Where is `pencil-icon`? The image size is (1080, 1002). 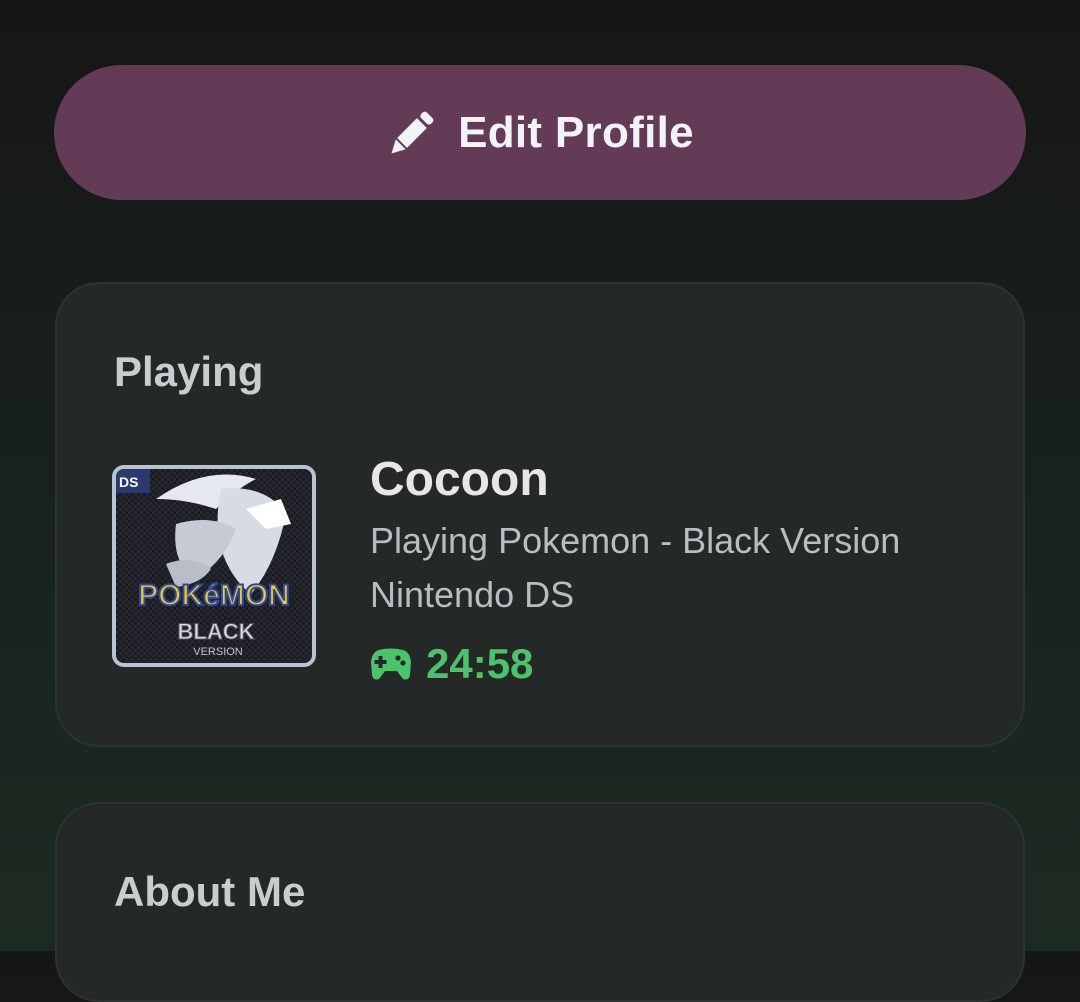 pencil-icon is located at coordinates (412, 132).